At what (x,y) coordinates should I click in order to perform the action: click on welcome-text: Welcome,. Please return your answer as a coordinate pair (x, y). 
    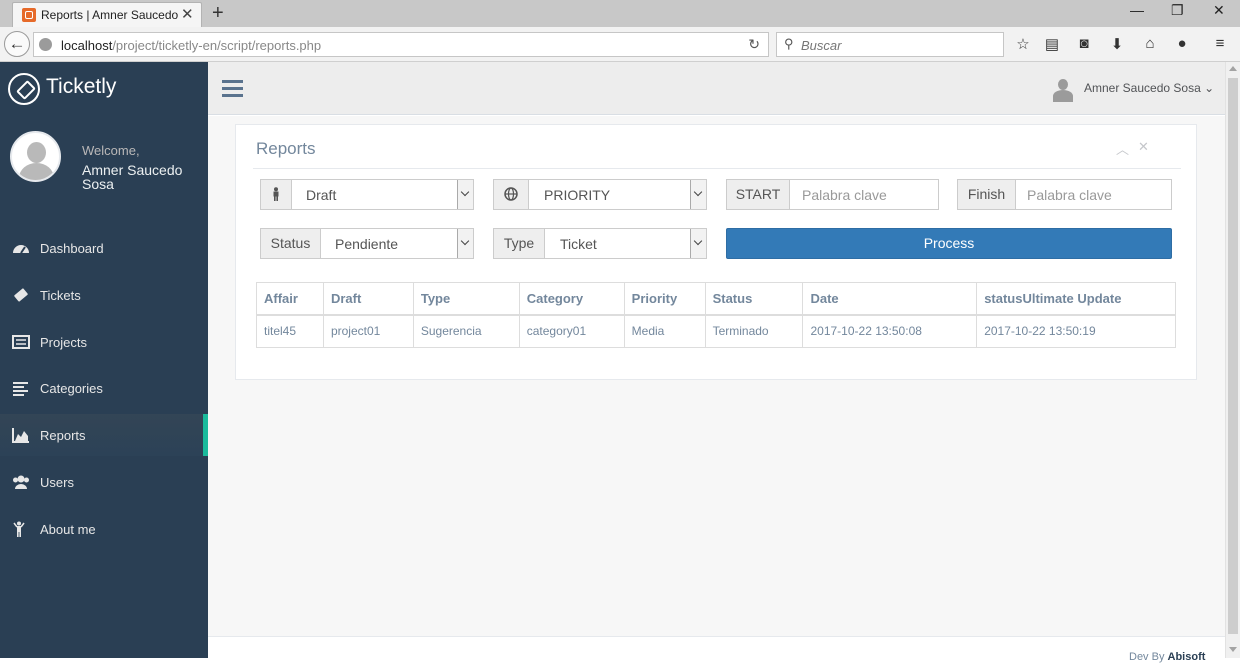
    Looking at the image, I should click on (111, 150).